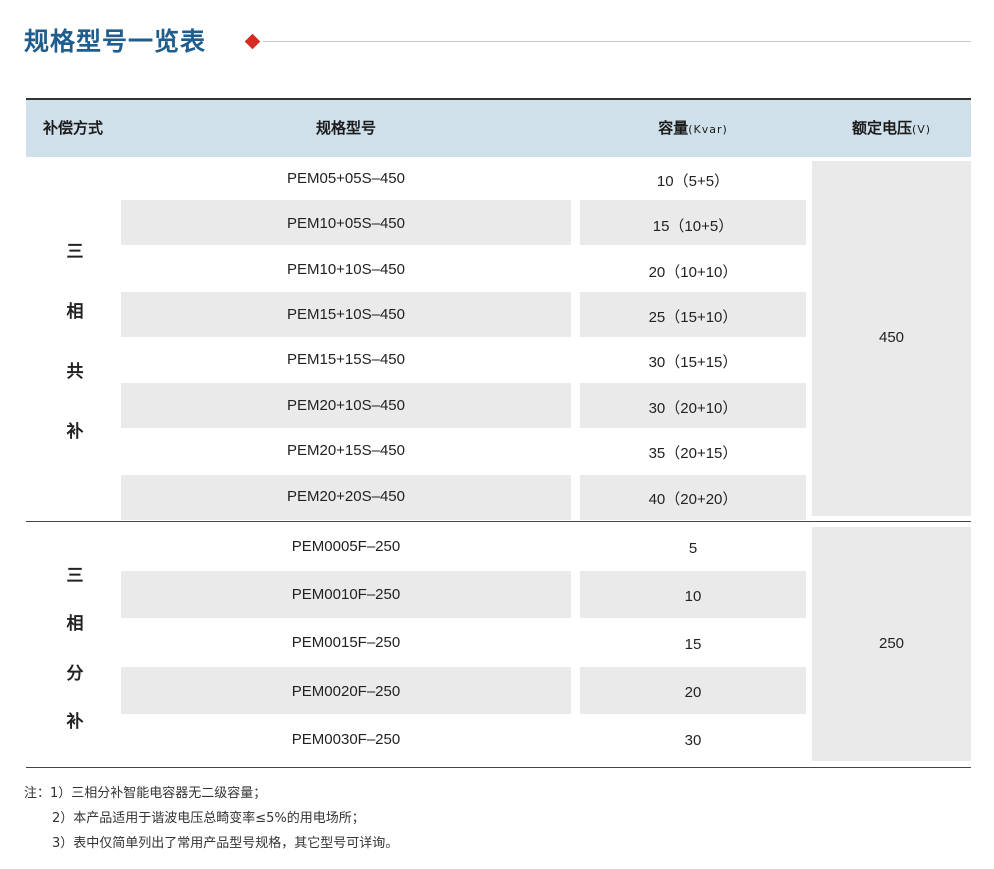 The height and width of the screenshot is (869, 994). What do you see at coordinates (891, 128) in the screenshot?
I see `header-voltage: 额定电压(V)` at bounding box center [891, 128].